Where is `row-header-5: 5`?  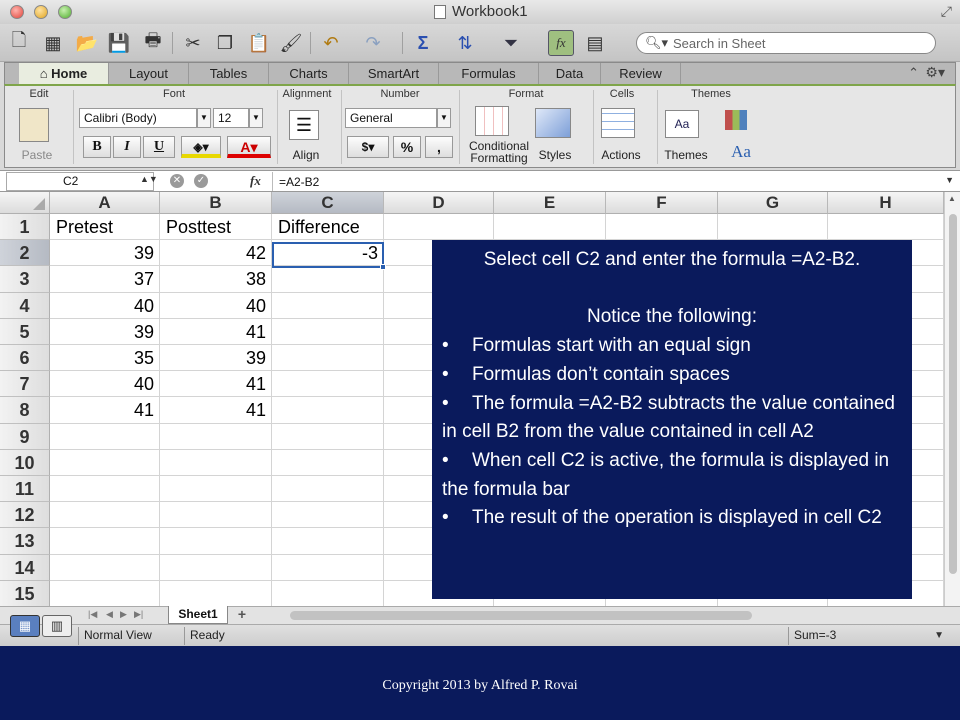 row-header-5: 5 is located at coordinates (25, 331).